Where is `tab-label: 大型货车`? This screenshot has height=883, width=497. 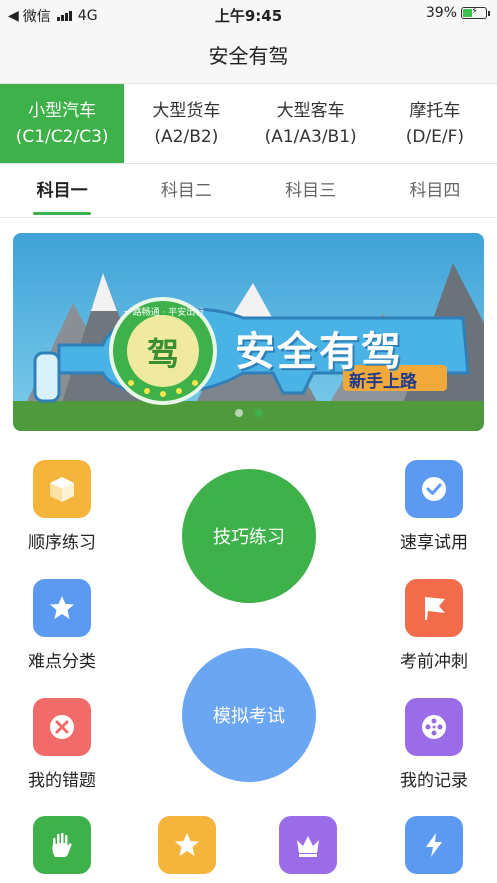
tab-label: 大型货车 is located at coordinates (186, 110).